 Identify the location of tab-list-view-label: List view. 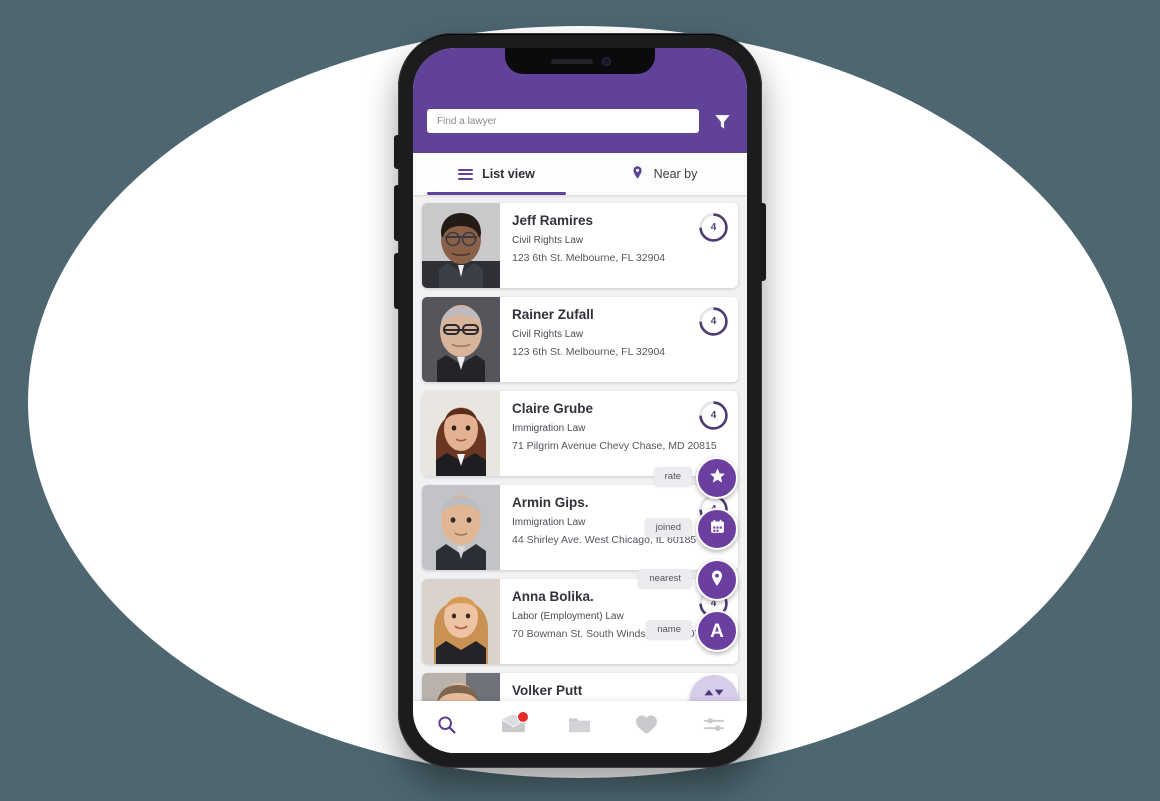
(508, 174).